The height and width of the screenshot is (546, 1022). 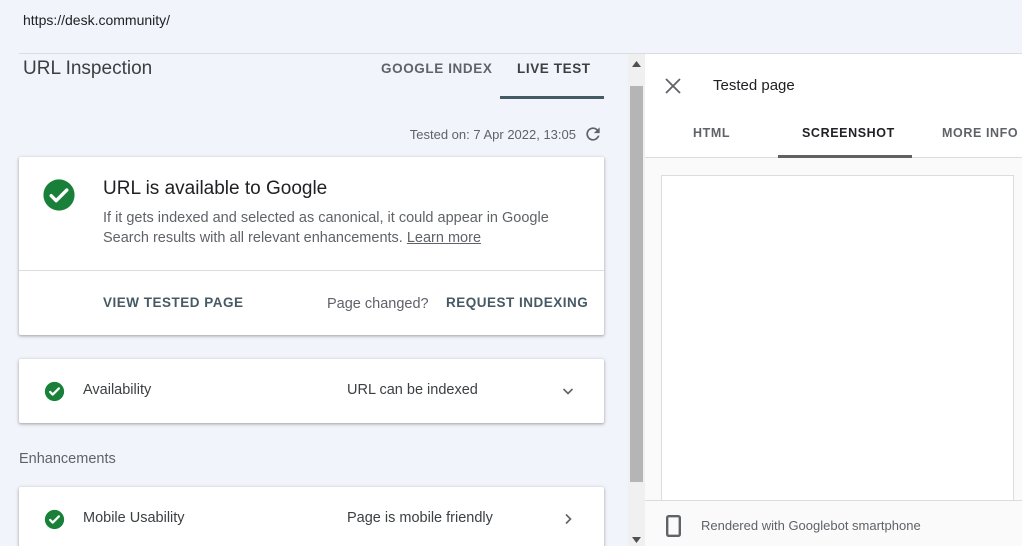 I want to click on tab-more-info: MORE INFO, so click(x=980, y=133).